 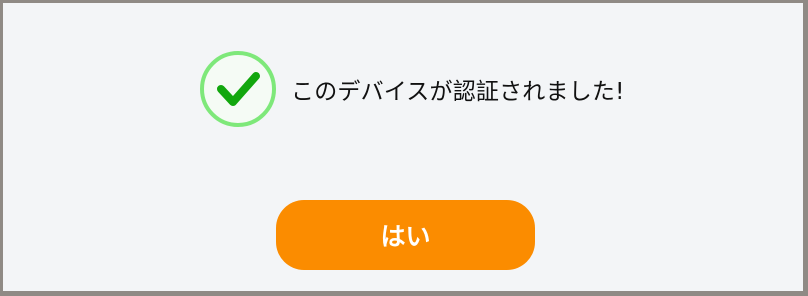 I want to click on yes-button: はい, so click(x=405, y=235).